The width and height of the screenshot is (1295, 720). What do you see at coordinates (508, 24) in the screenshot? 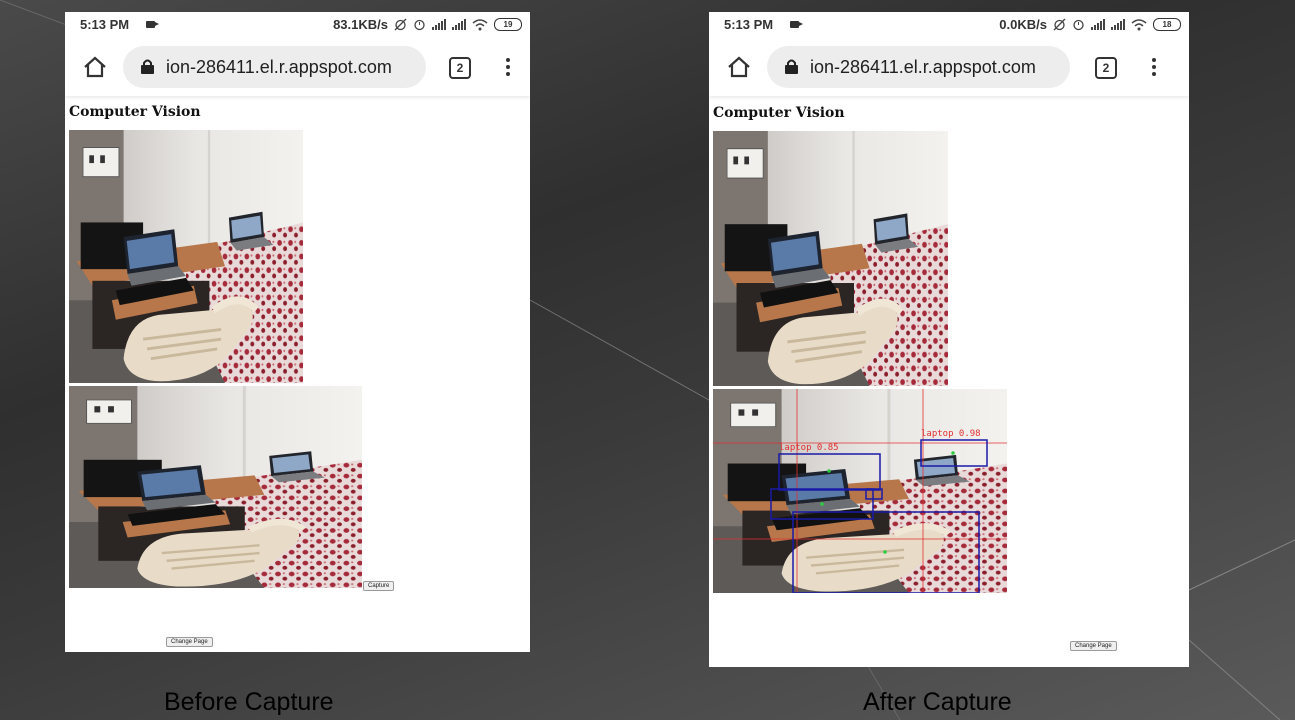
I see `battery-icon: 19` at bounding box center [508, 24].